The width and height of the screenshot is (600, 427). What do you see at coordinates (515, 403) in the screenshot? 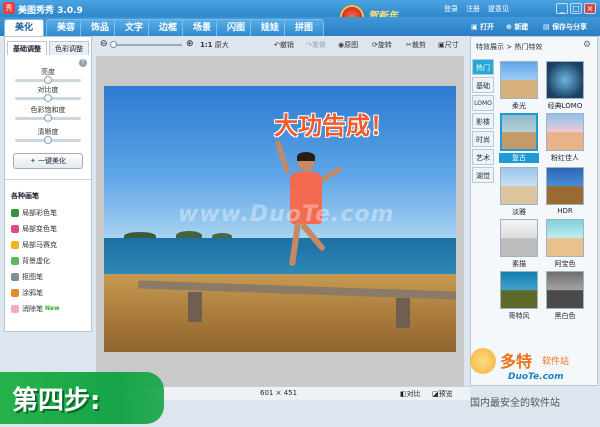
I see `site-slogan: 国内最安全的软件站` at bounding box center [515, 403].